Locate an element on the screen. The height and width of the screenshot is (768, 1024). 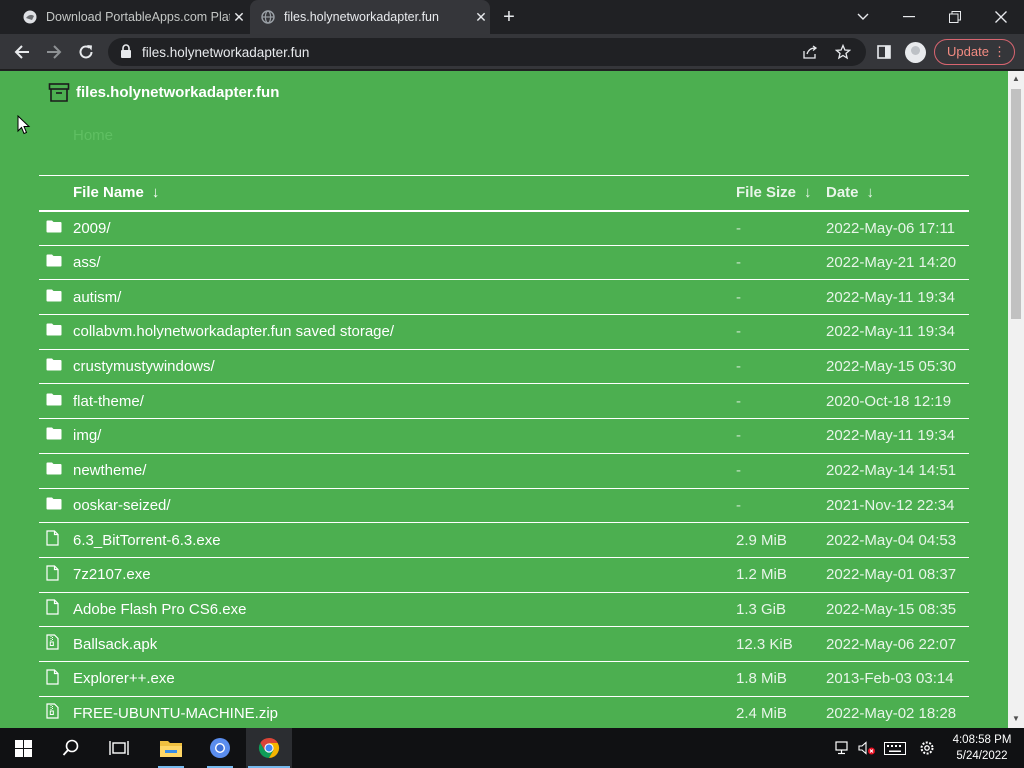
table-row: flat-theme/-2020-Oct-18 12:19 is located at coordinates (504, 401).